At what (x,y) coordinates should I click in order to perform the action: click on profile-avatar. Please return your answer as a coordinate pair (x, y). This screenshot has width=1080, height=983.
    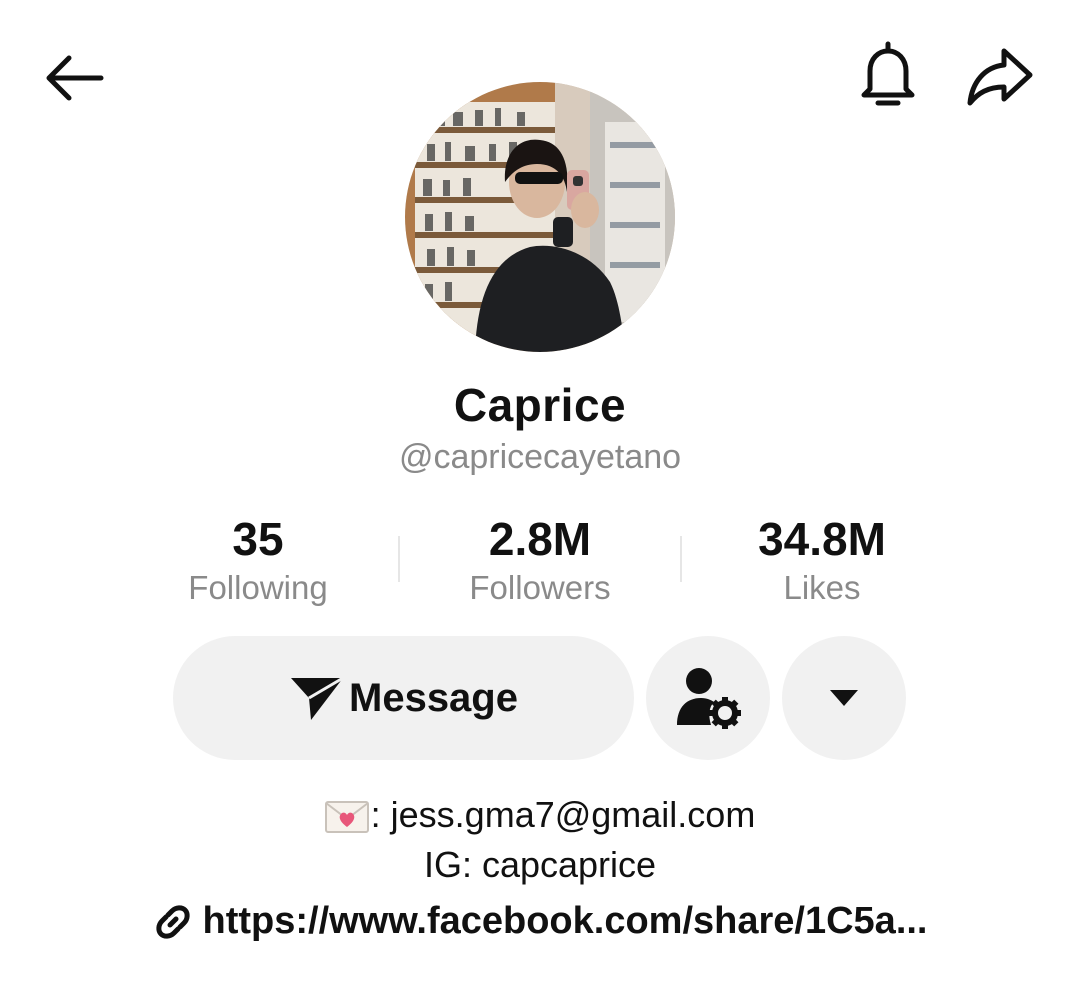
    Looking at the image, I should click on (540, 217).